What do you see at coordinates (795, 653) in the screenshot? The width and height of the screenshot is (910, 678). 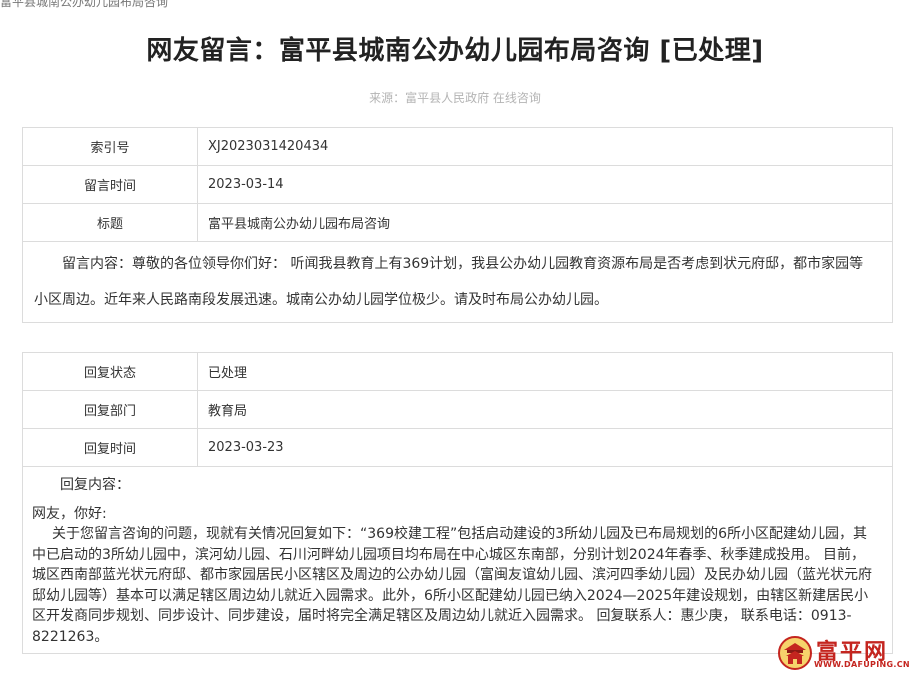 I see `gate-tower-icon` at bounding box center [795, 653].